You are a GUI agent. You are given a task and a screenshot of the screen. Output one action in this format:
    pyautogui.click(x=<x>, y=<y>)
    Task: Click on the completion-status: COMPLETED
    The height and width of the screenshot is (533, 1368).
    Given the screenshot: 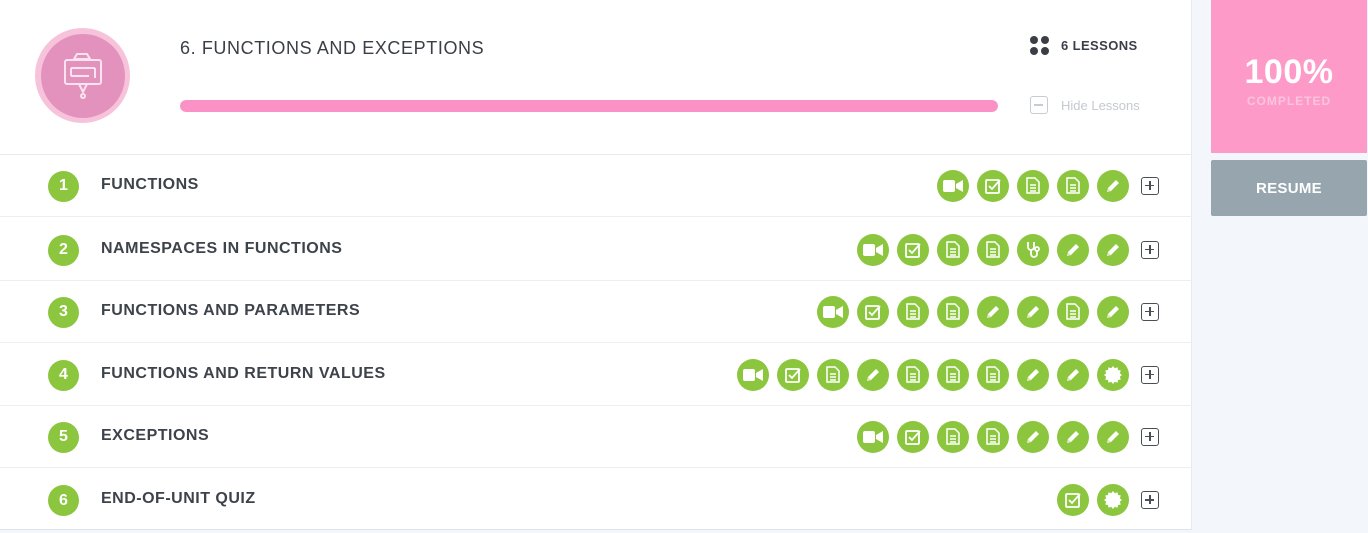 What is the action you would take?
    pyautogui.click(x=1289, y=101)
    